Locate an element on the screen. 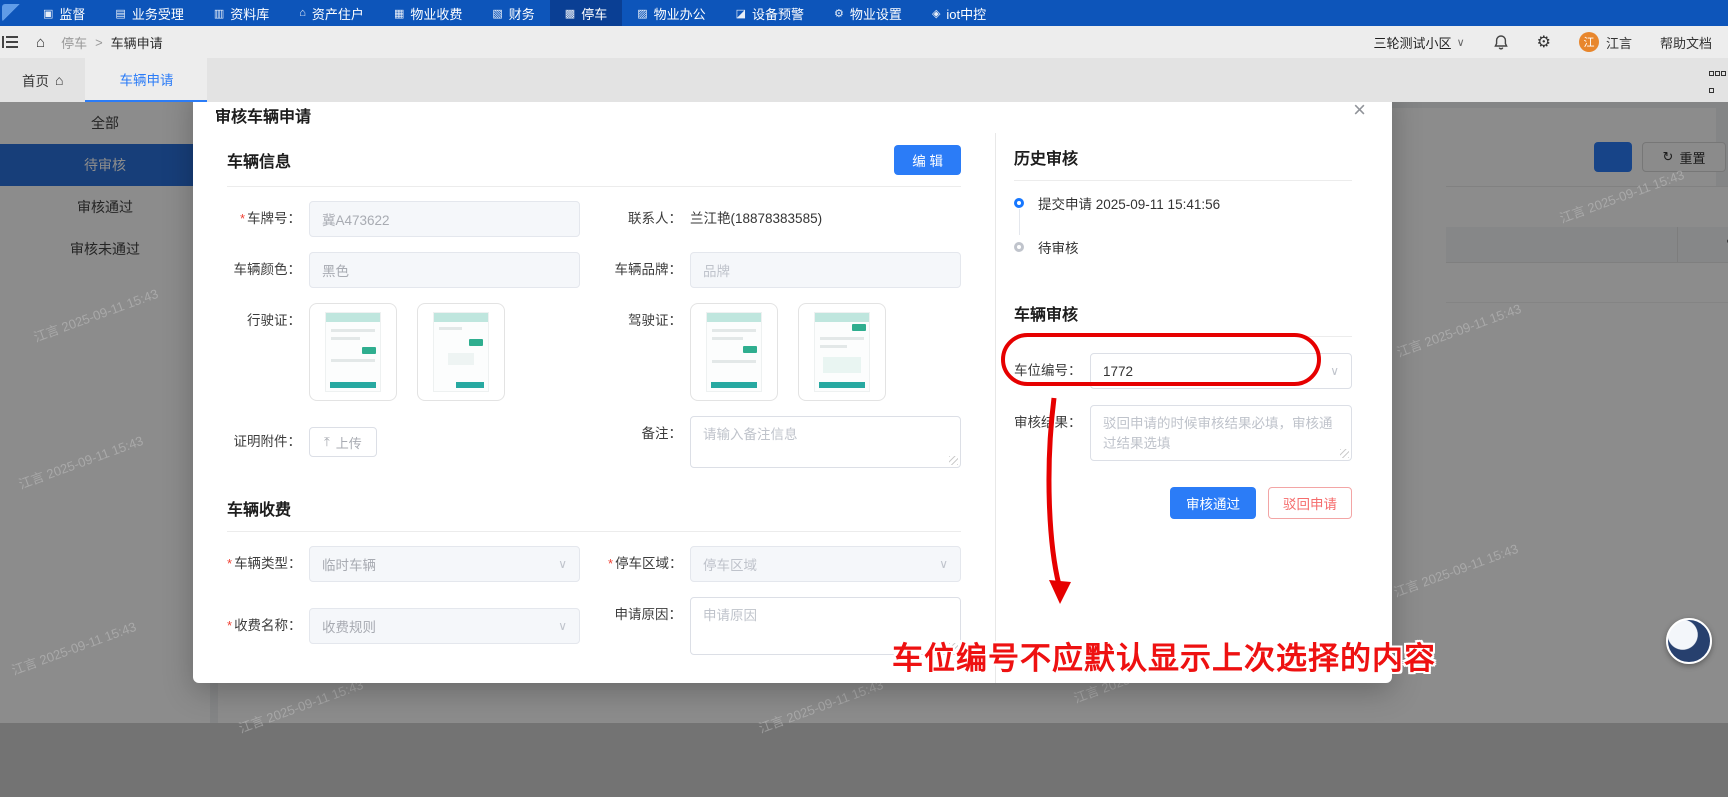  close-icon: × is located at coordinates (1359, 110).